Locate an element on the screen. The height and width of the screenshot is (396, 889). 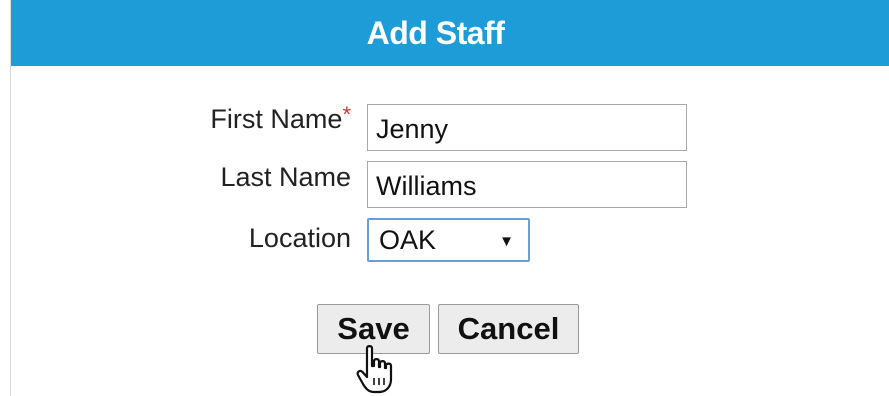
required-asterisk: * is located at coordinates (346, 114).